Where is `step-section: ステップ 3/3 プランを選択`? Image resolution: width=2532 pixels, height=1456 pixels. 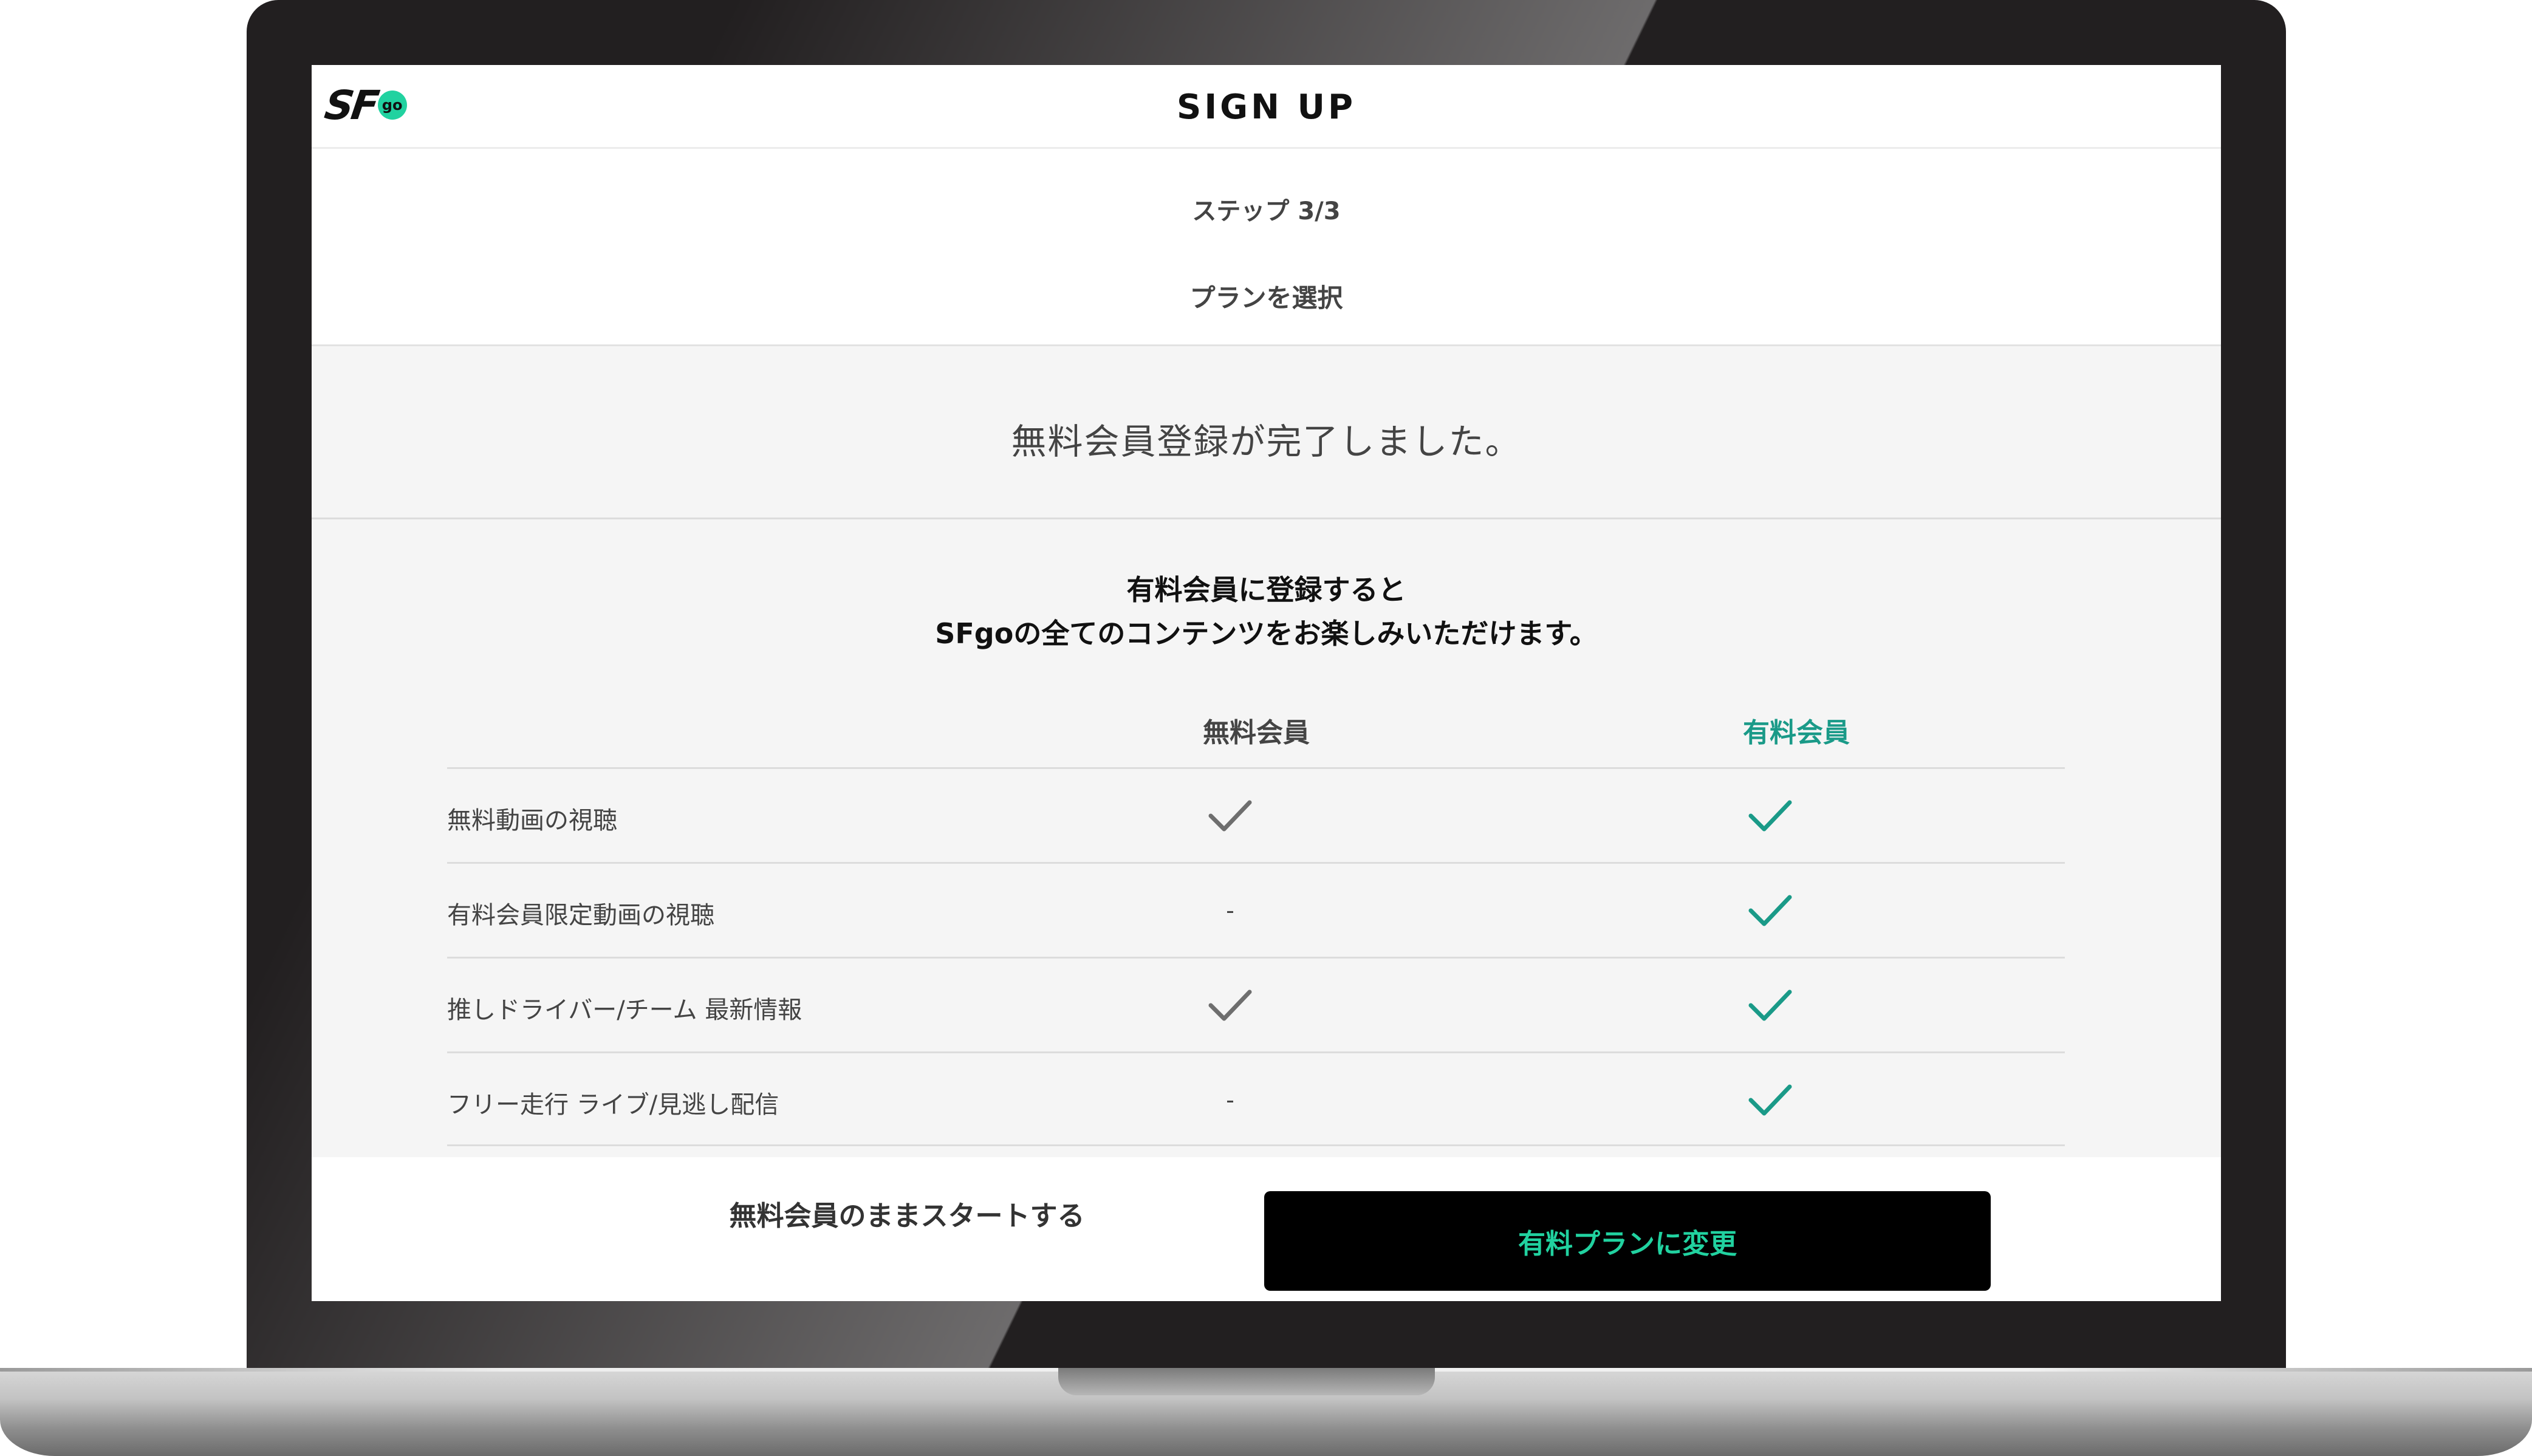 step-section: ステップ 3/3 プランを選択 is located at coordinates (1266, 247).